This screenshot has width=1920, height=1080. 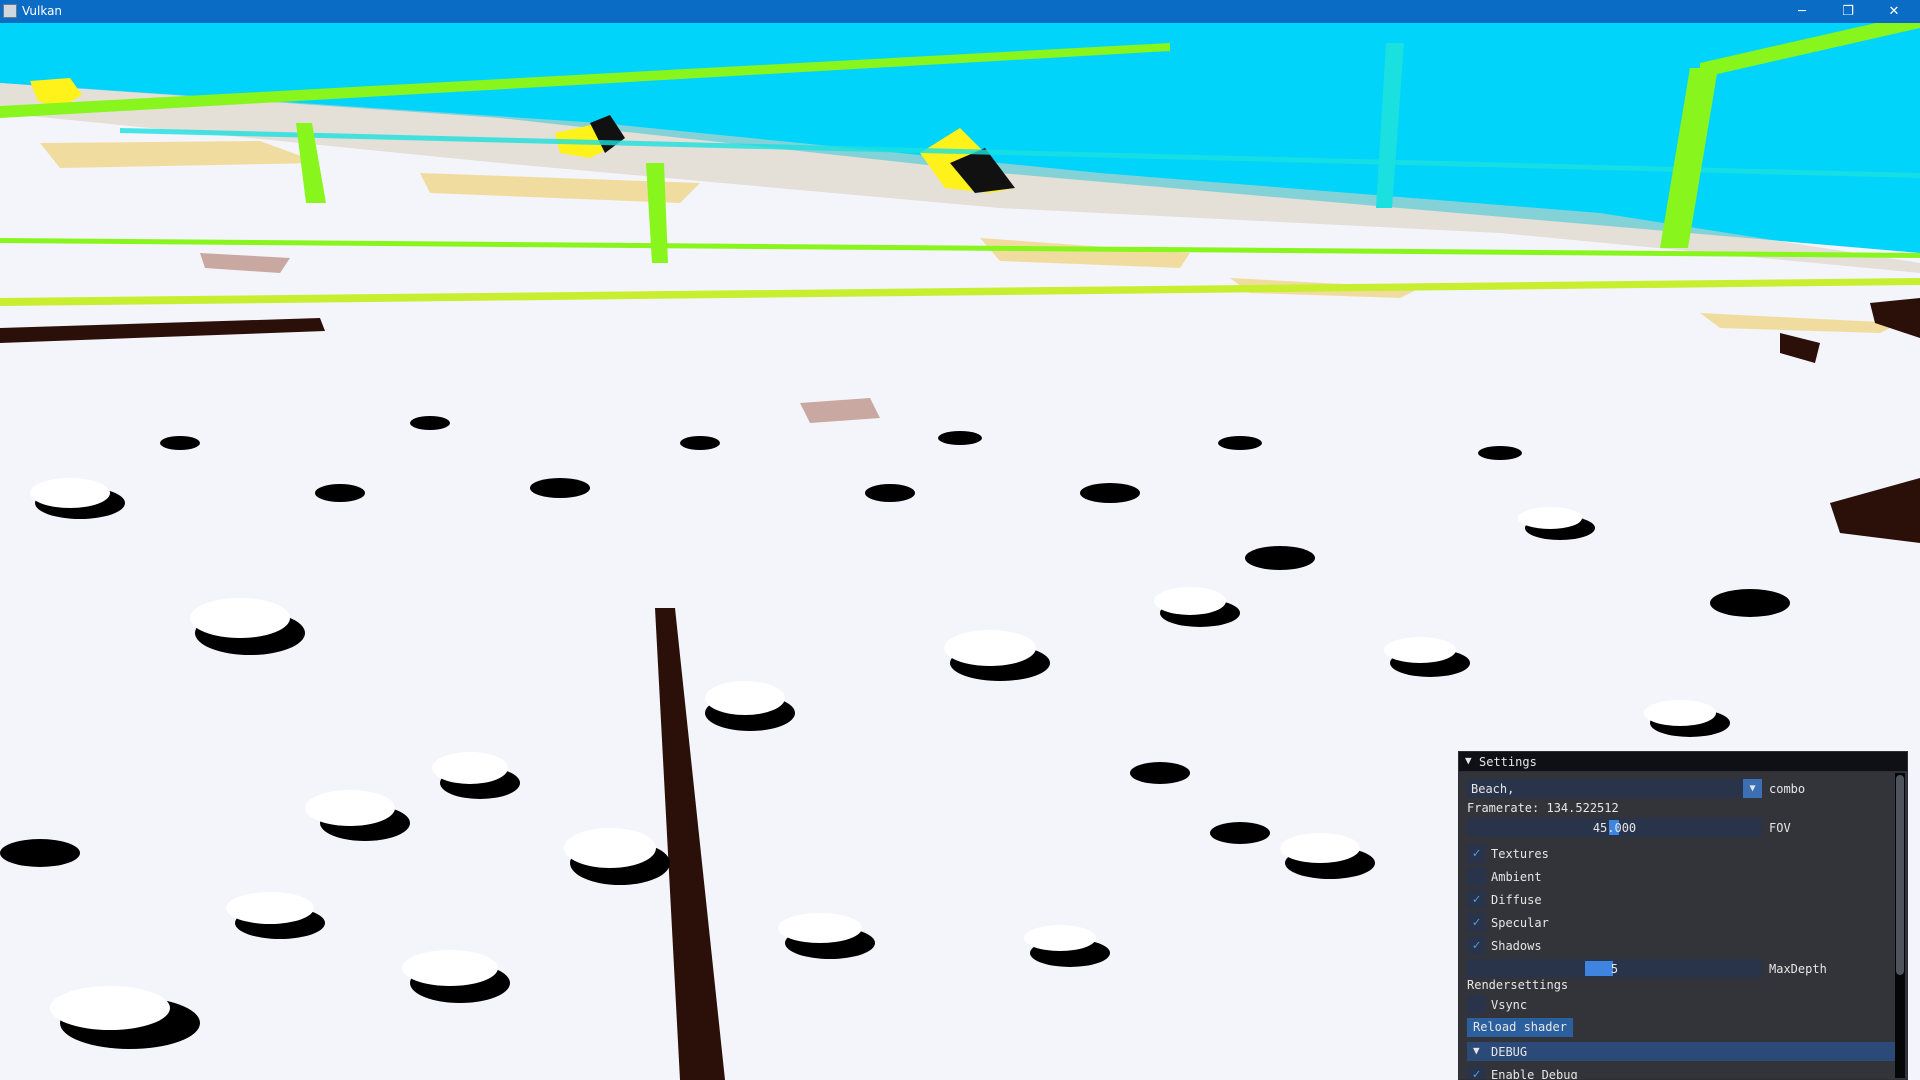 I want to click on debug-header-label: DEBUG, so click(x=1509, y=1052).